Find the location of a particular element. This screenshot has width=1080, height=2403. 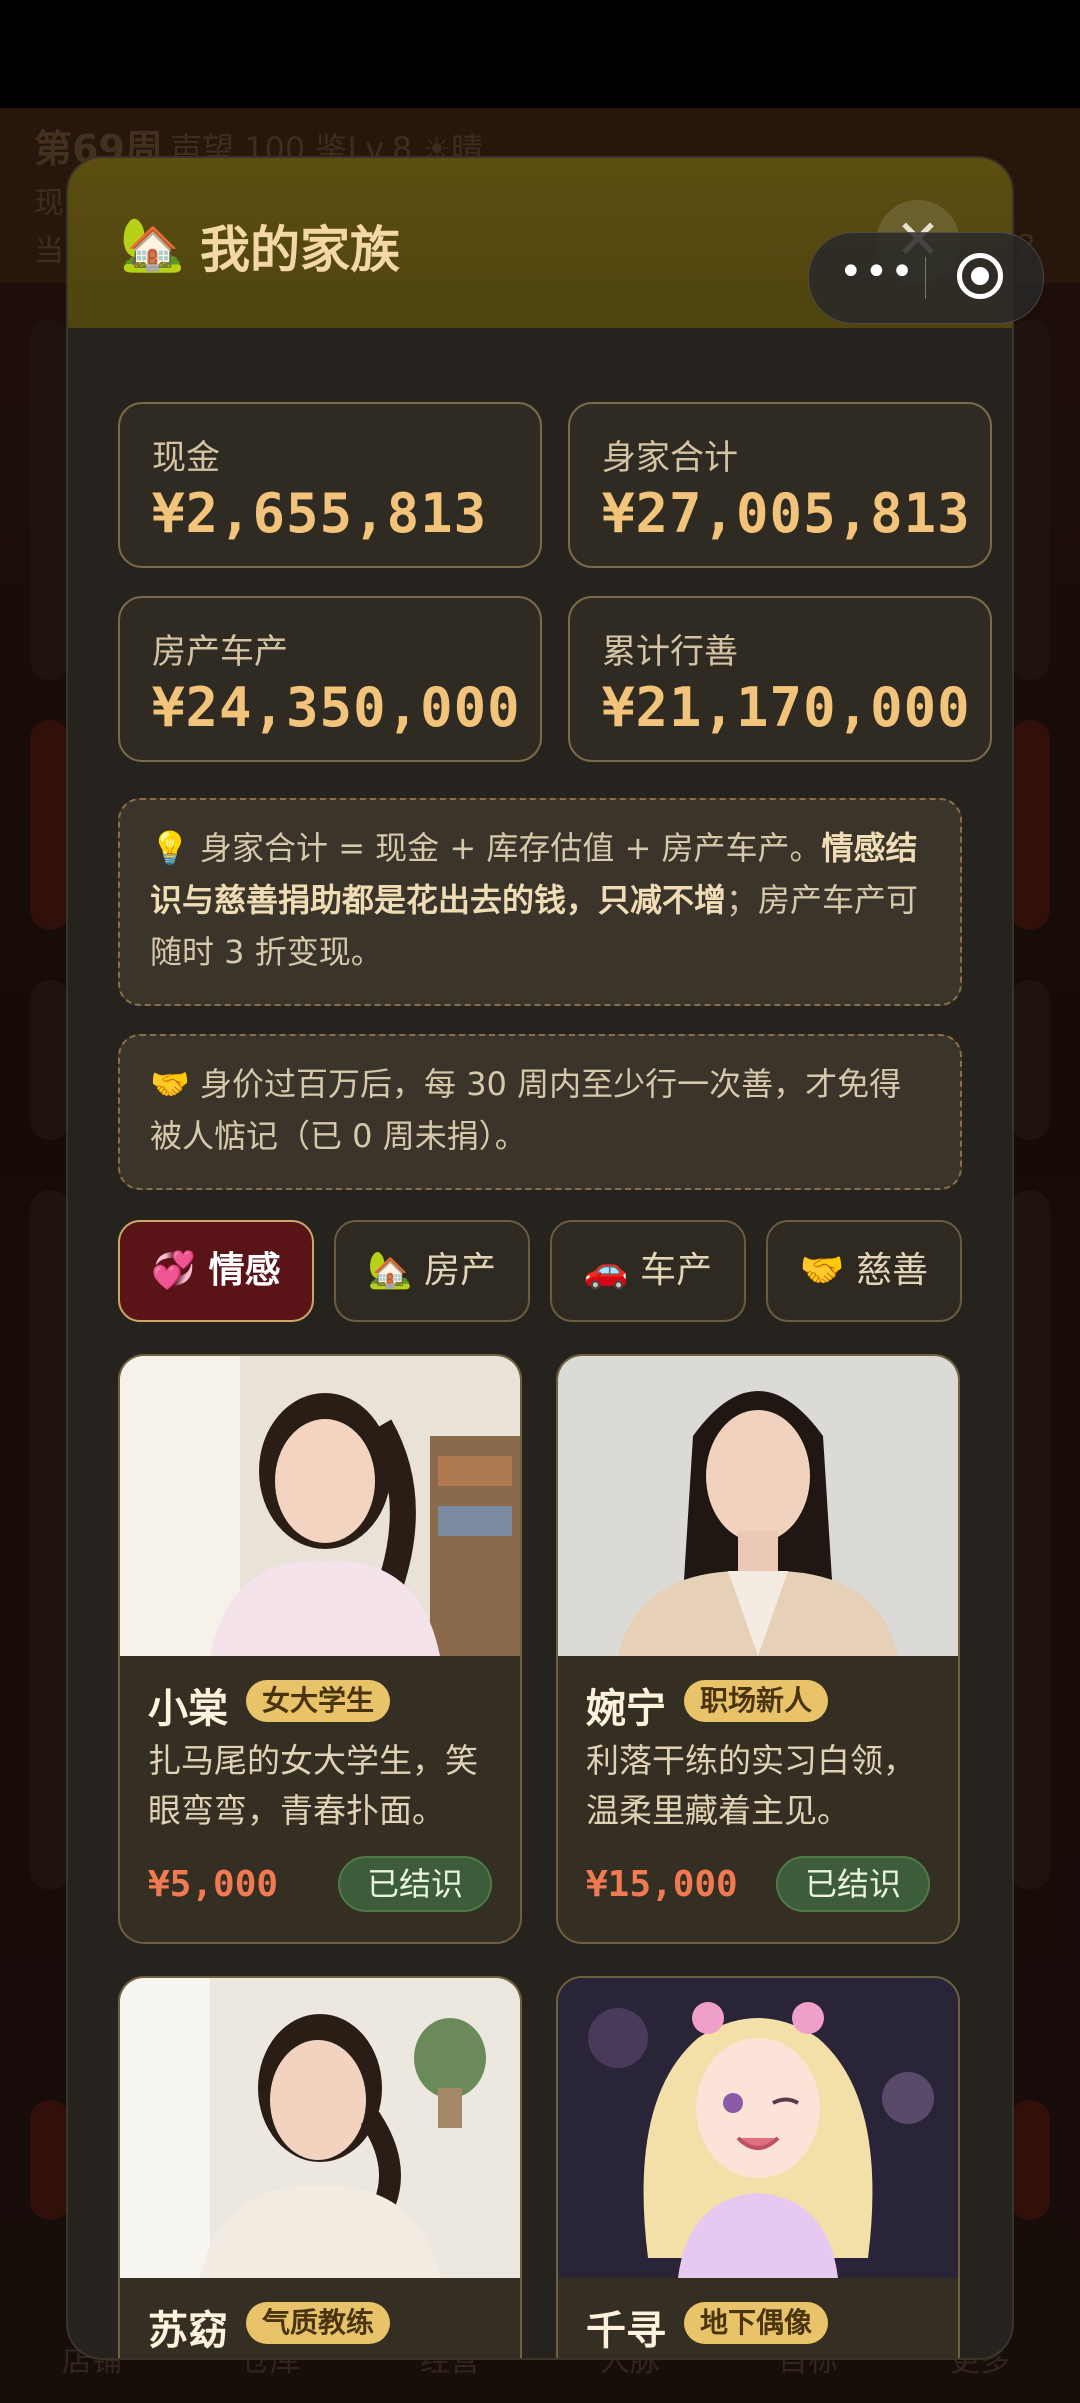

stat-value: ¥21,170,000 is located at coordinates (786, 707).